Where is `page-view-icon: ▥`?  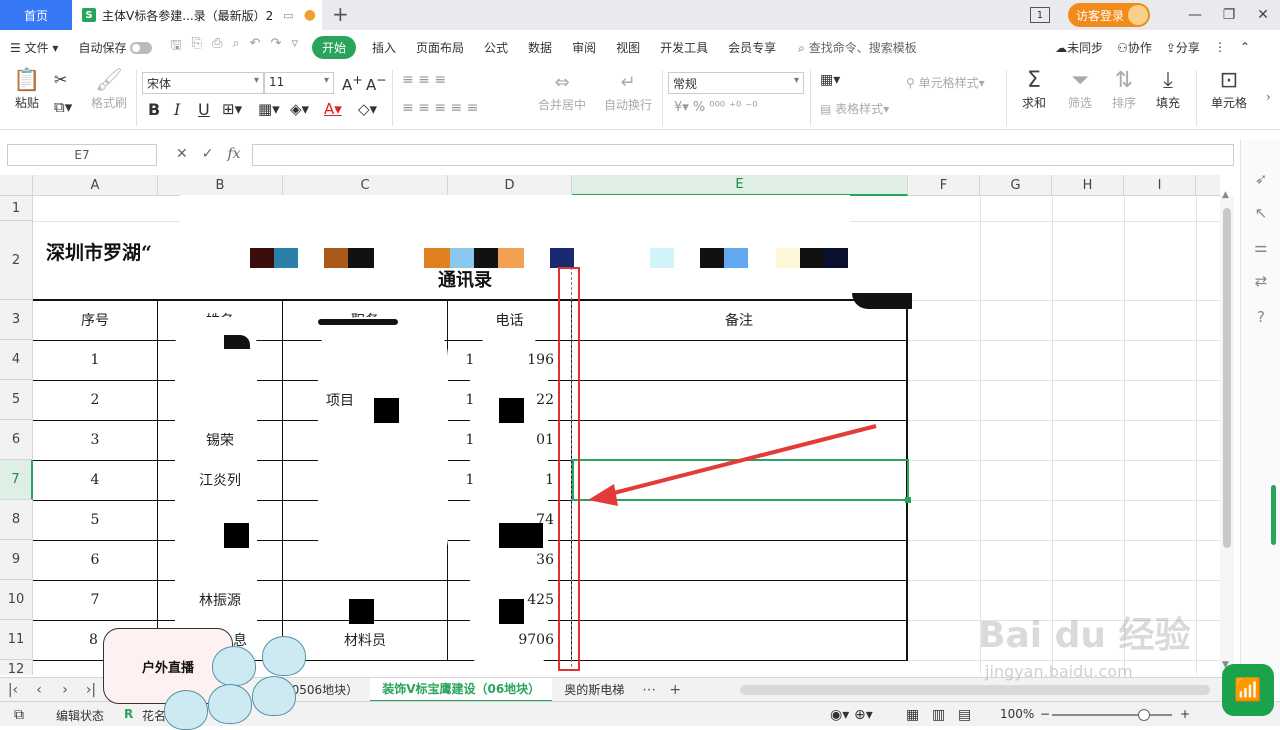
page-view-icon: ▥ is located at coordinates (938, 715).